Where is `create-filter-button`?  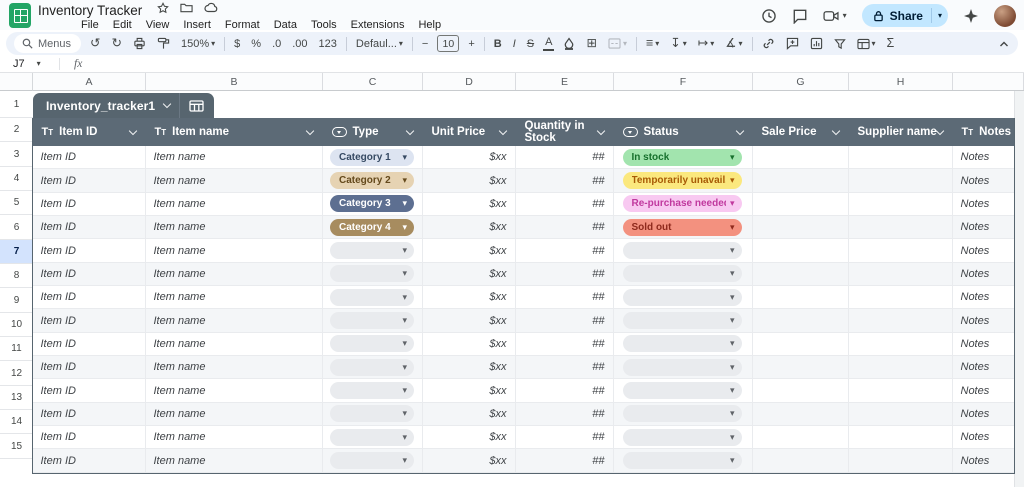
create-filter-button is located at coordinates (840, 44).